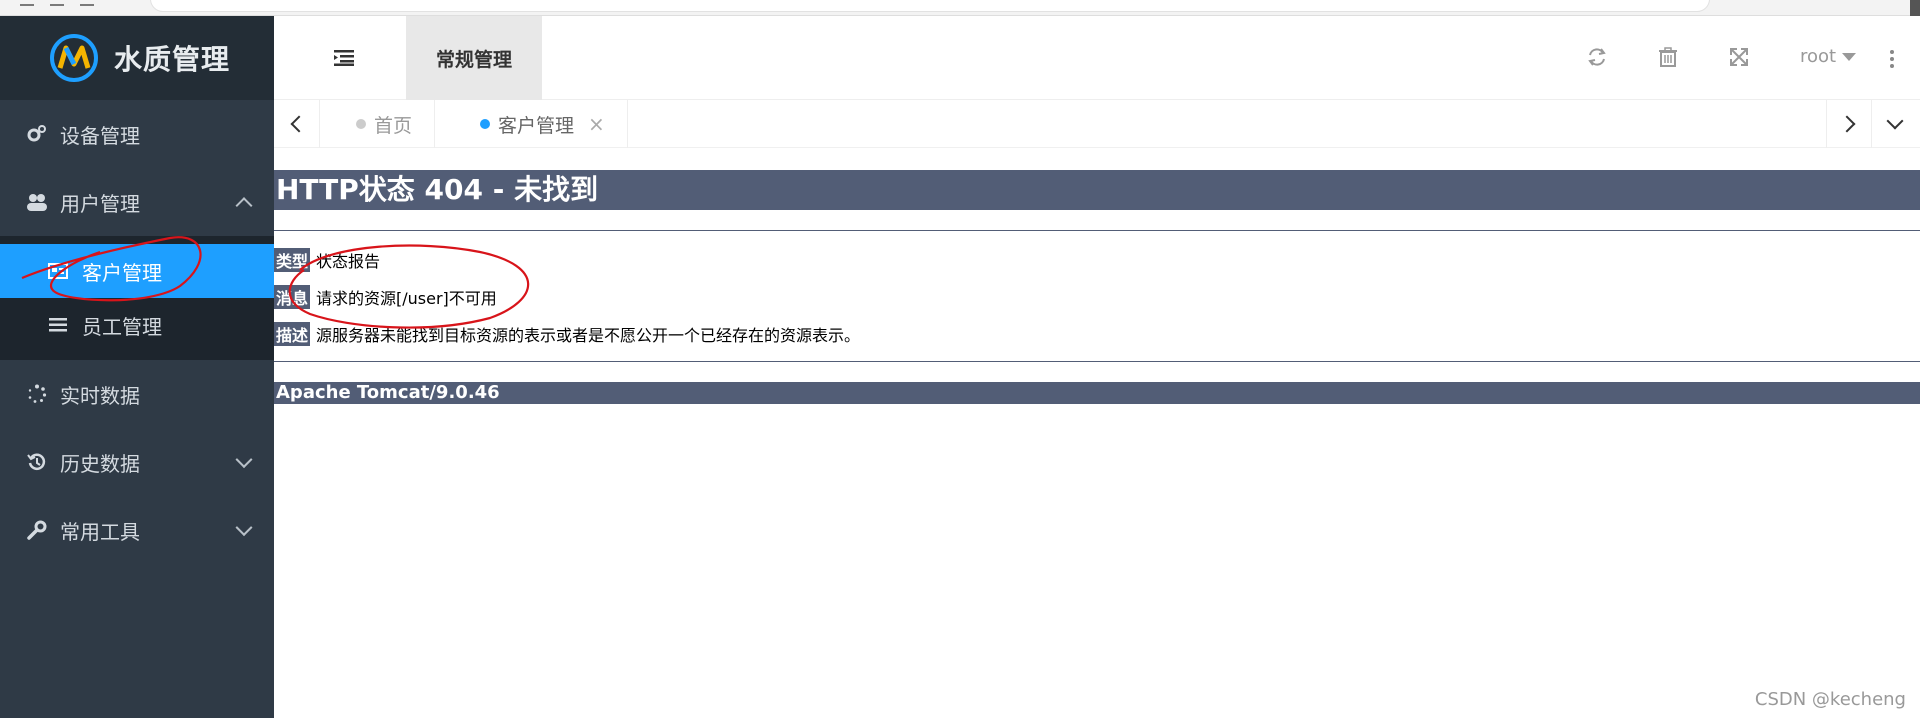 The image size is (1920, 718). I want to click on sidebar-item-label: 客户管理, so click(122, 272).